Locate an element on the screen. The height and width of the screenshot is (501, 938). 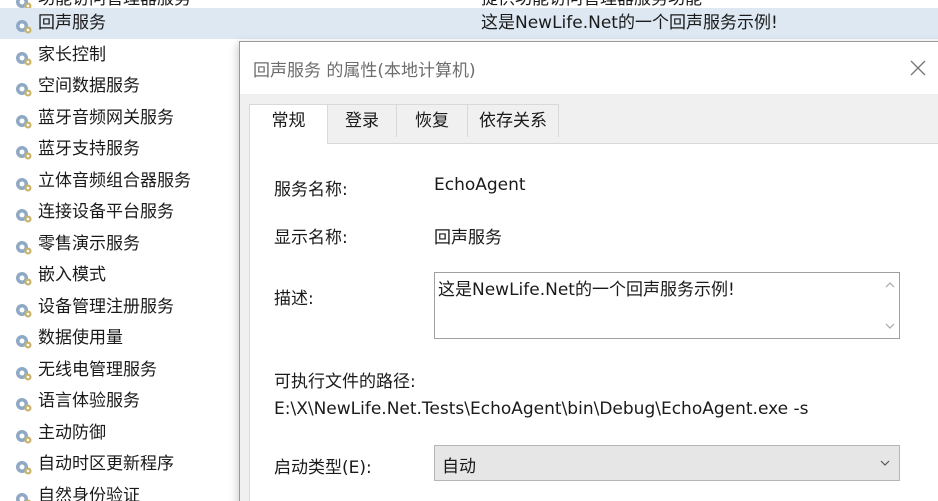
service-name-label: 服务名称: is located at coordinates (311, 190).